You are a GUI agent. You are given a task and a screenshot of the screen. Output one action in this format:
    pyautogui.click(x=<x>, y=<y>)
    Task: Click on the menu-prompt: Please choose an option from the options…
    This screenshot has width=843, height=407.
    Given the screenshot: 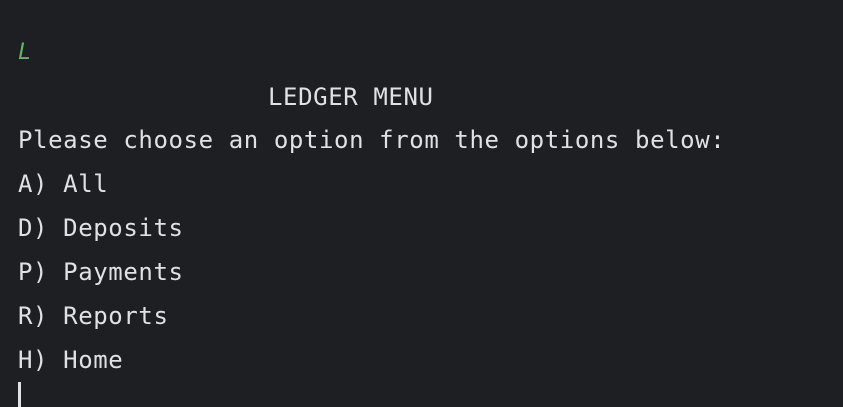 What is the action you would take?
    pyautogui.click(x=372, y=140)
    